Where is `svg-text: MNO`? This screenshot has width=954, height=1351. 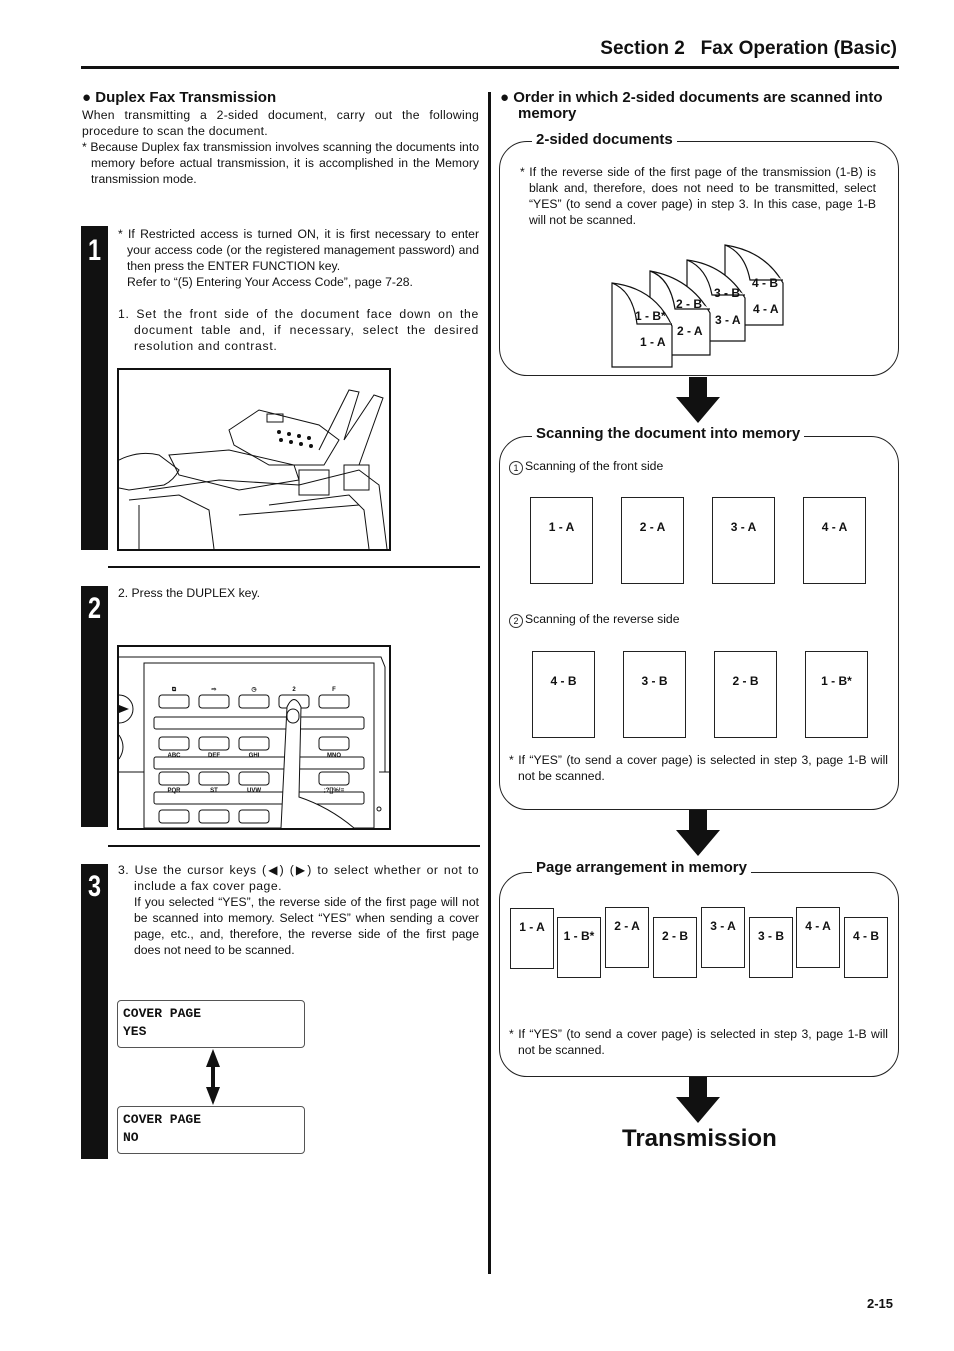
svg-text: MNO is located at coordinates (334, 756).